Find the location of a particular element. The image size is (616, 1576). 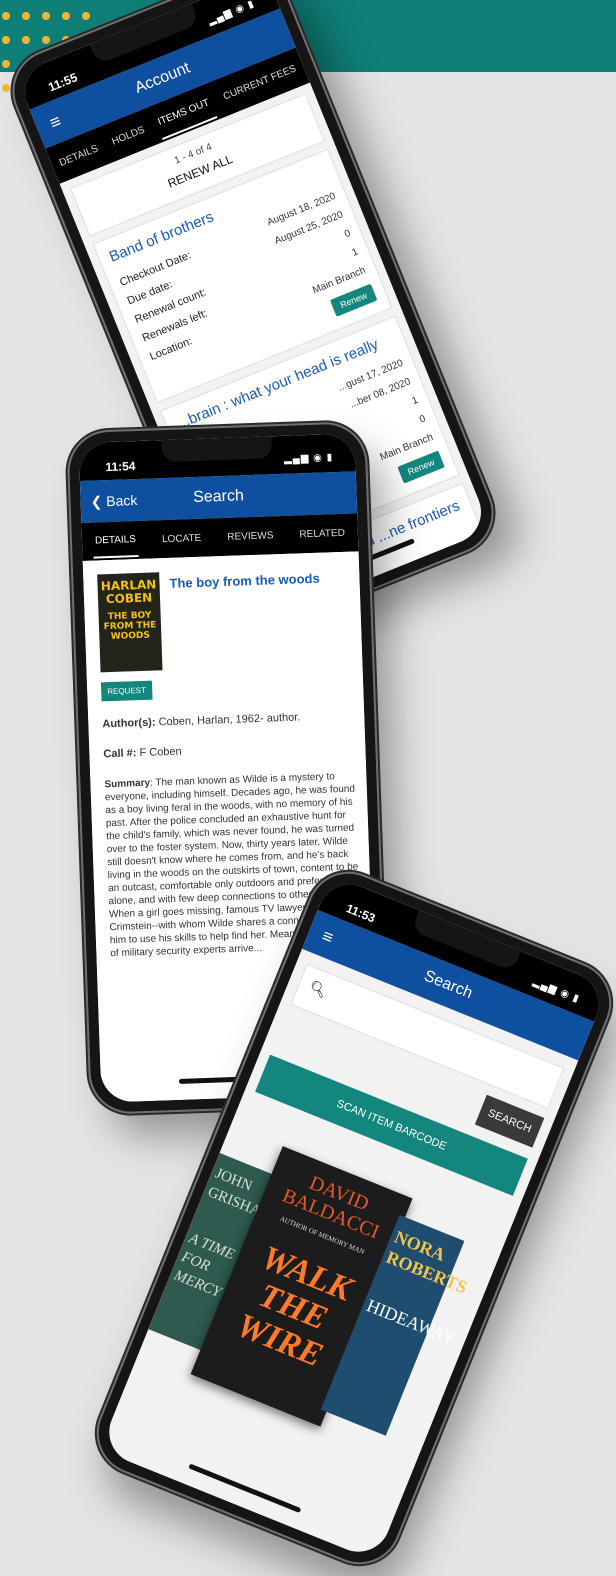

call-number-line: Call #: F Coben is located at coordinates (229, 750).